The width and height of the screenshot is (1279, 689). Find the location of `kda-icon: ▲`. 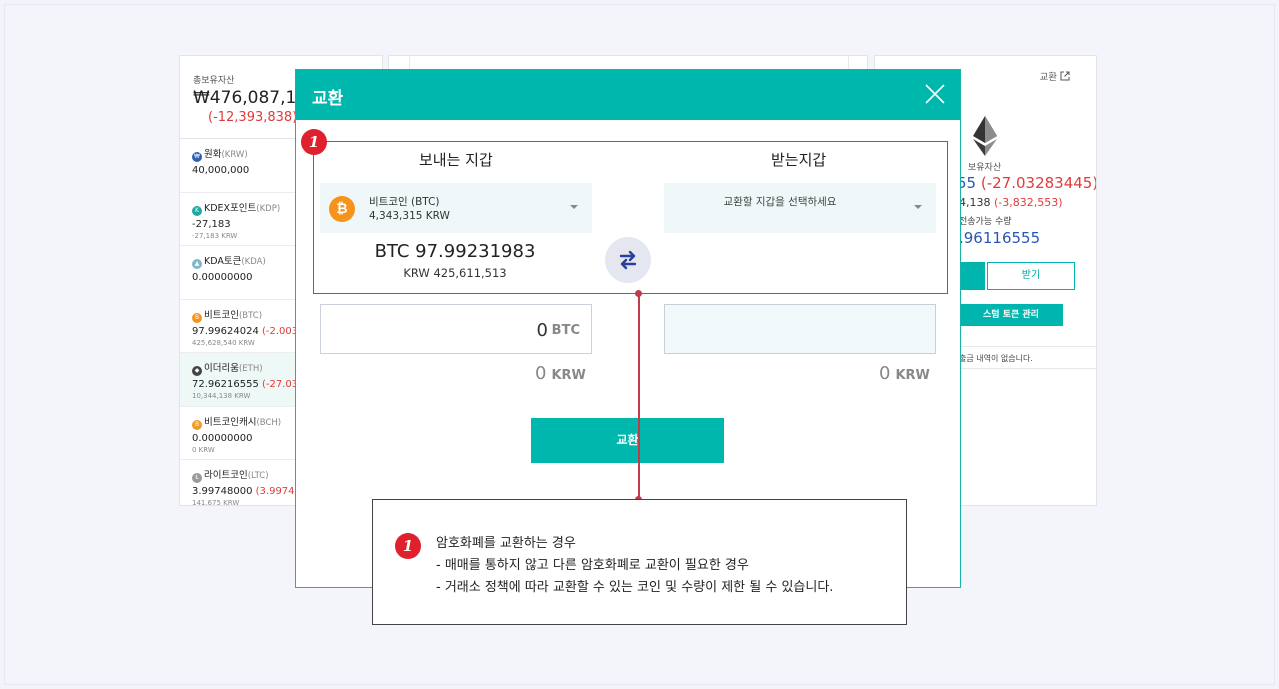

kda-icon: ▲ is located at coordinates (197, 264).